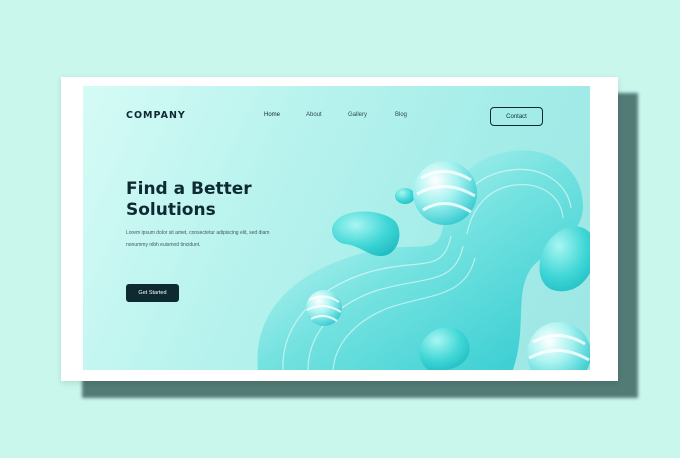  I want to click on floating-blob-left, so click(366, 233).